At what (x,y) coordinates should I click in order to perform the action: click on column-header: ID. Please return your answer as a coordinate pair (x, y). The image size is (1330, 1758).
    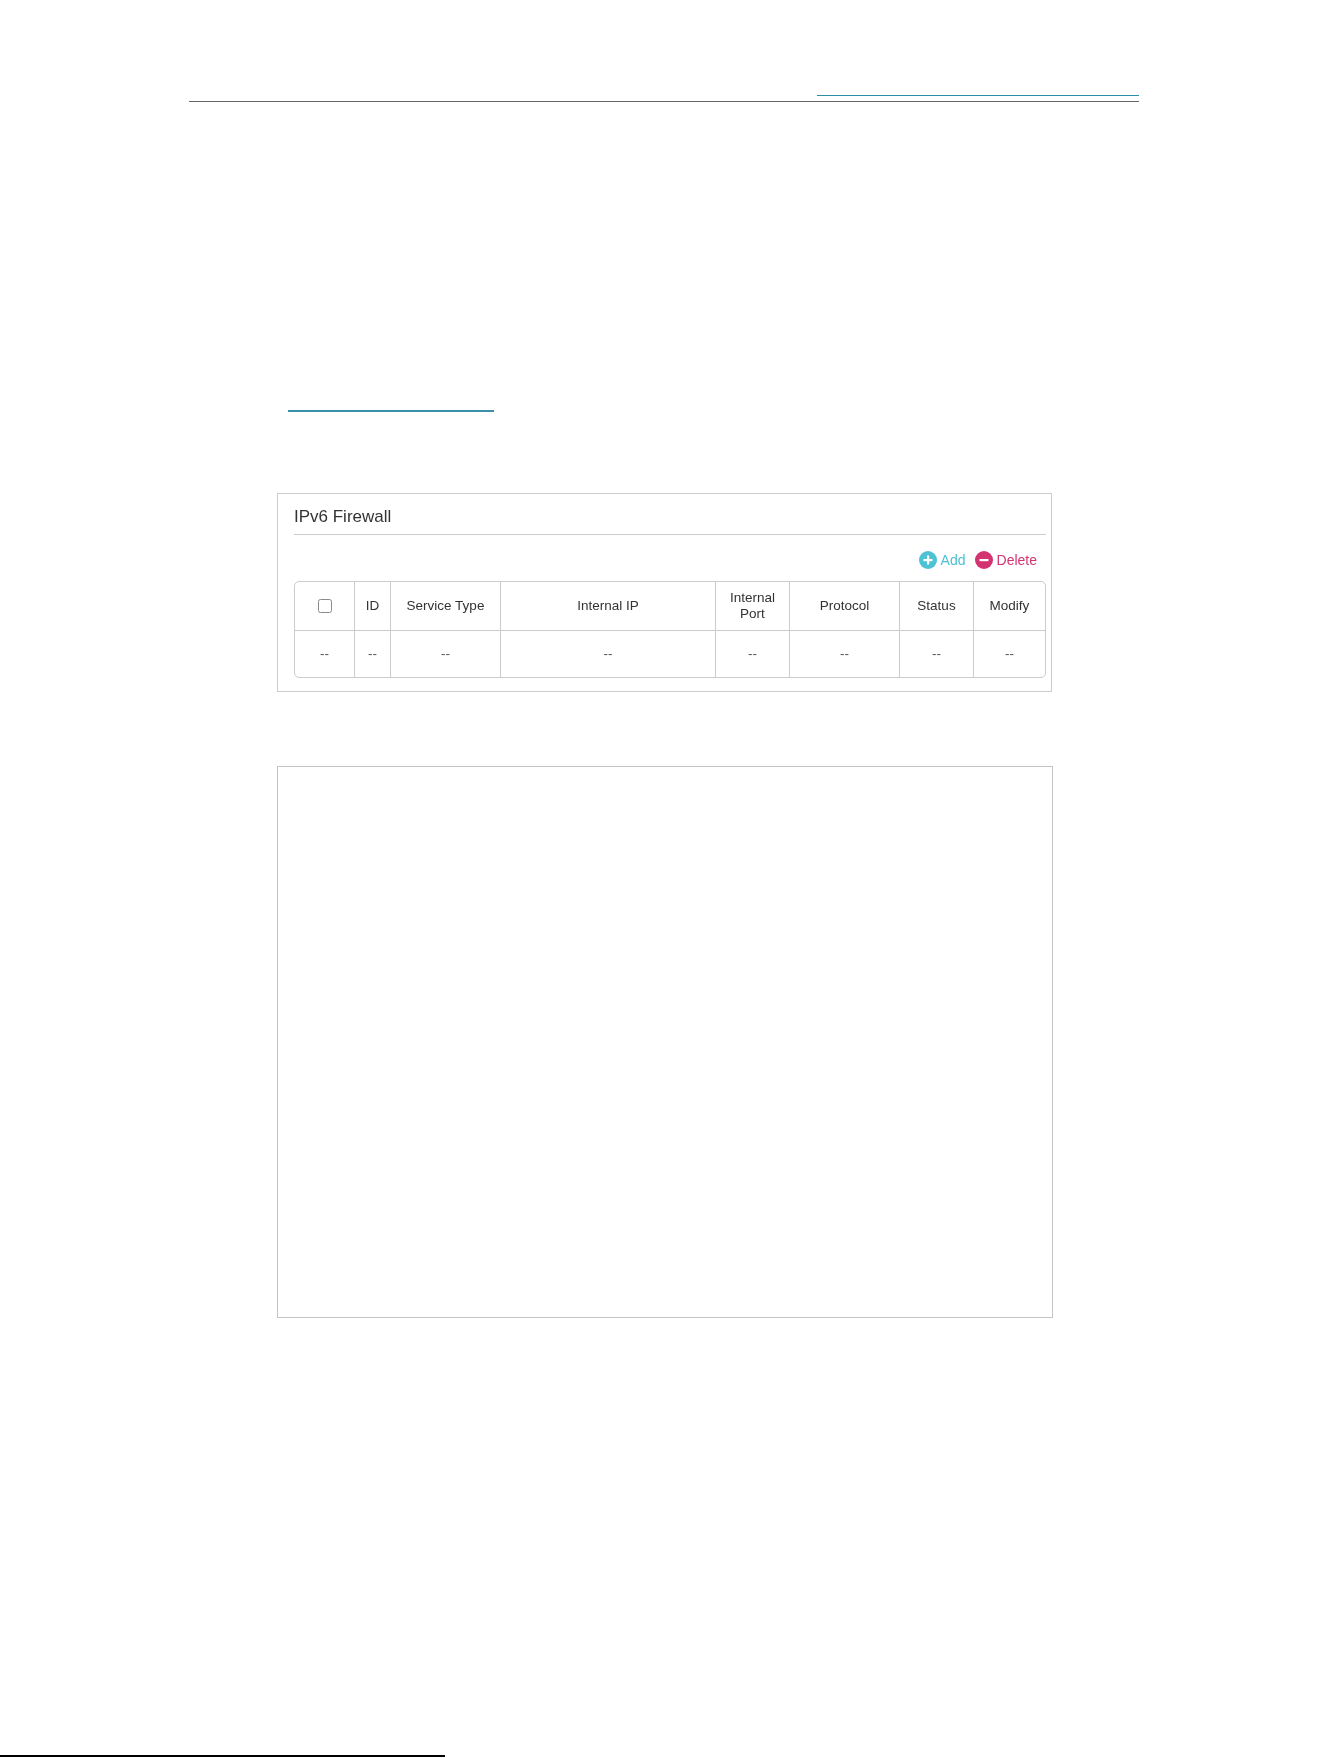
    Looking at the image, I should click on (372, 606).